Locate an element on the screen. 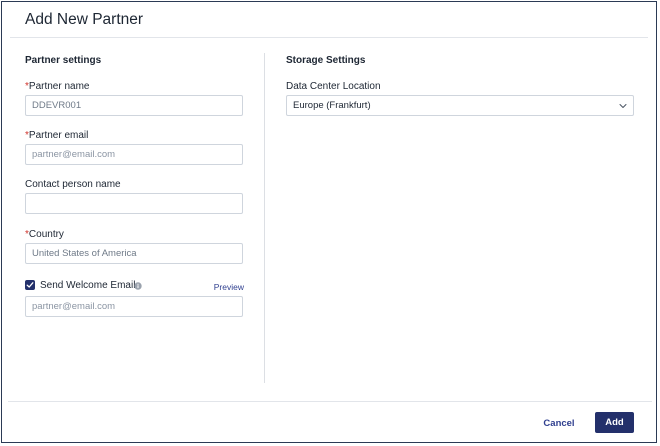  send-welcome-email-checkbox is located at coordinates (30, 285).